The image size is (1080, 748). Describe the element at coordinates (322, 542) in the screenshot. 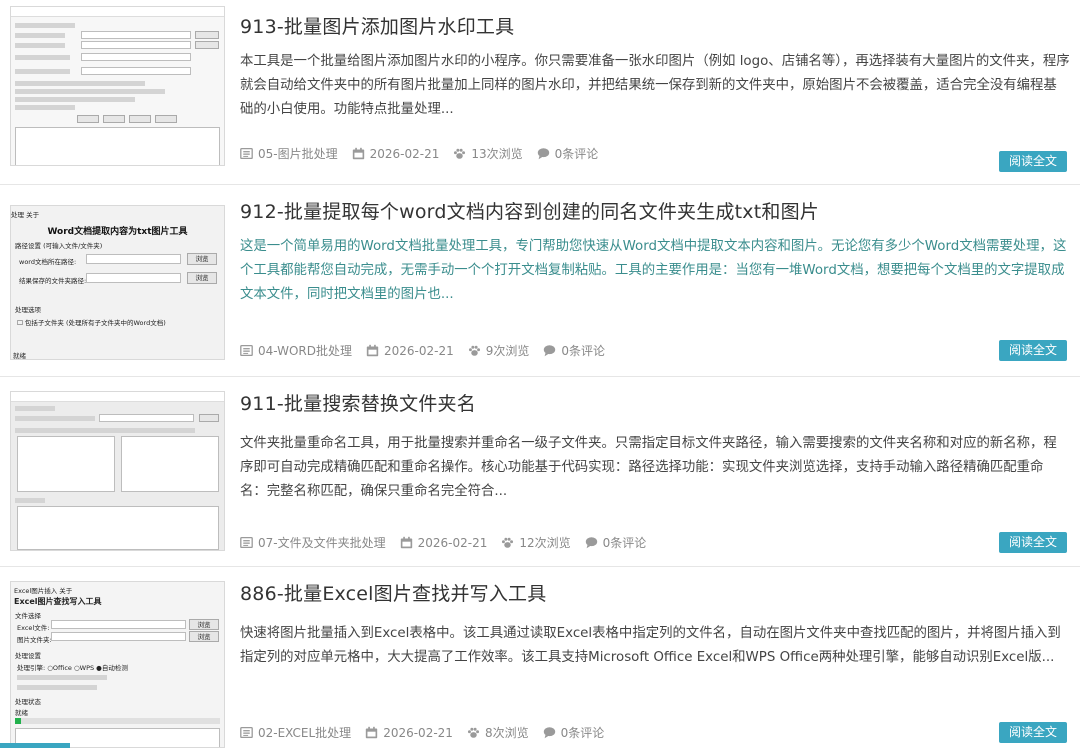

I see `category-link: 07-文件及文件夹批处理` at that location.